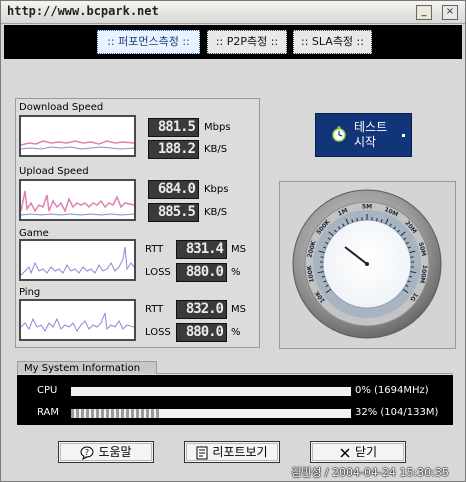 The height and width of the screenshot is (482, 466). What do you see at coordinates (201, 249) in the screenshot?
I see `game-rtt-display: 831.4` at bounding box center [201, 249].